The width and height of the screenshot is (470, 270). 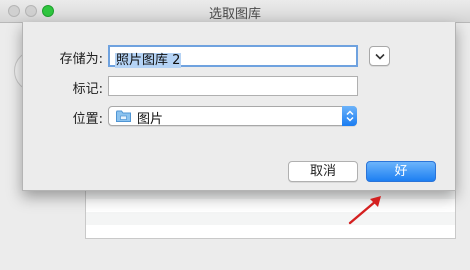 I want to click on location-label: 位置:, so click(x=87, y=119).